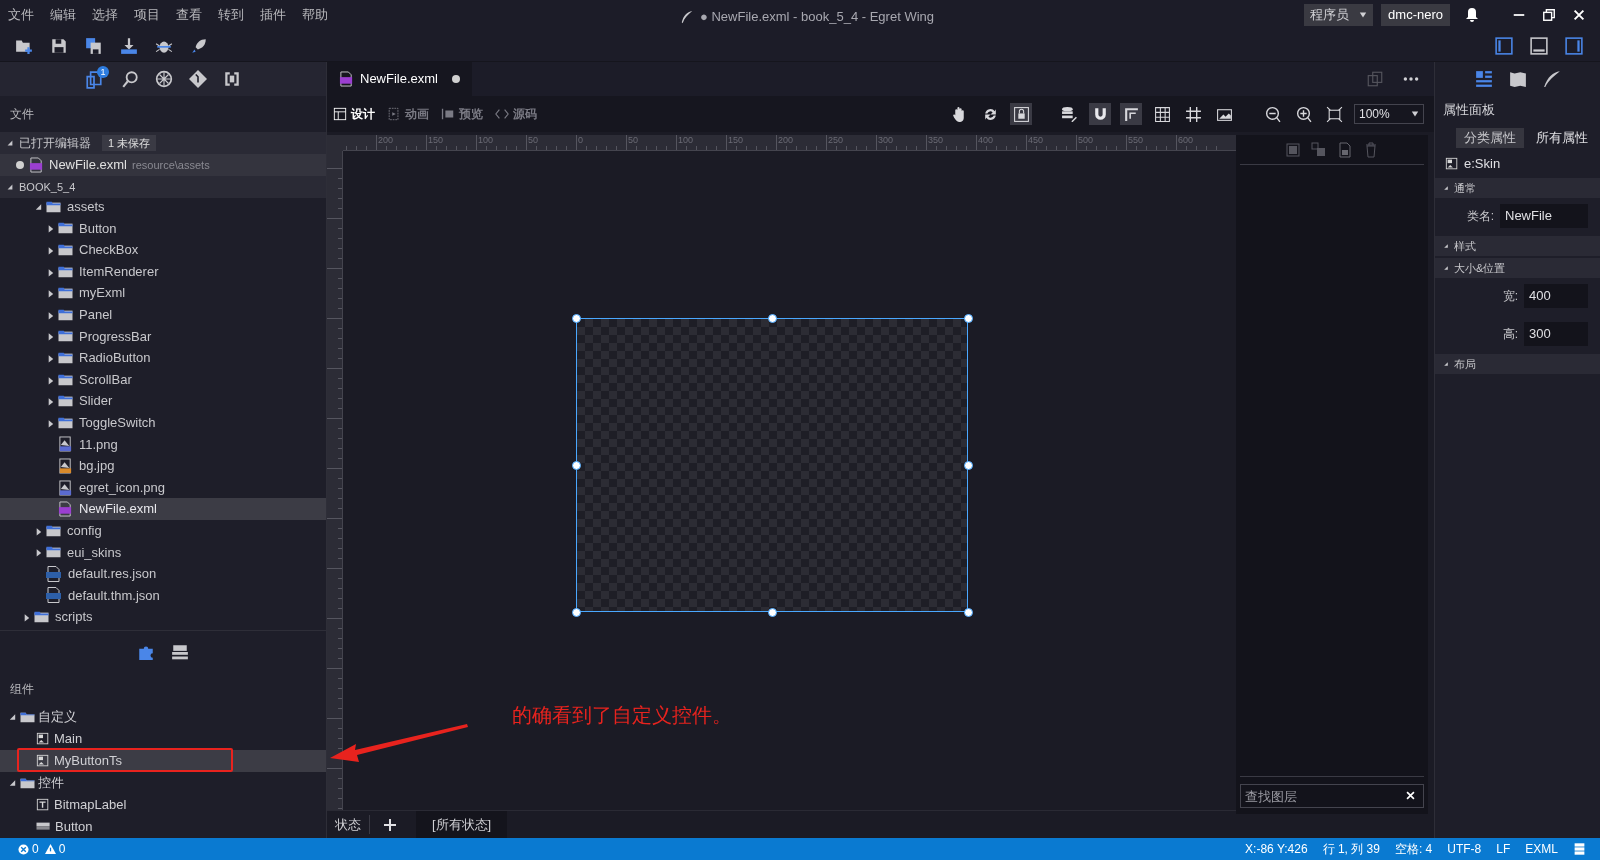 The height and width of the screenshot is (860, 1600). Describe the element at coordinates (105, 15) in the screenshot. I see `menu-item: 选择` at that location.